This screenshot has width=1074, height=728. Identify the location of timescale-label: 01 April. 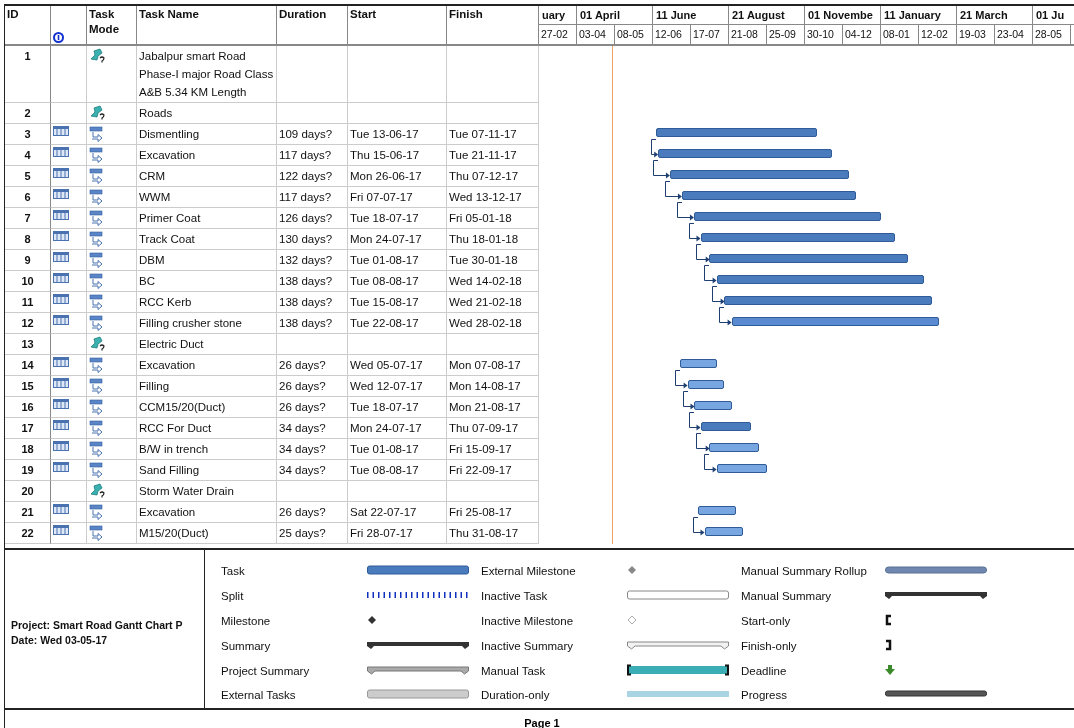
(615, 15).